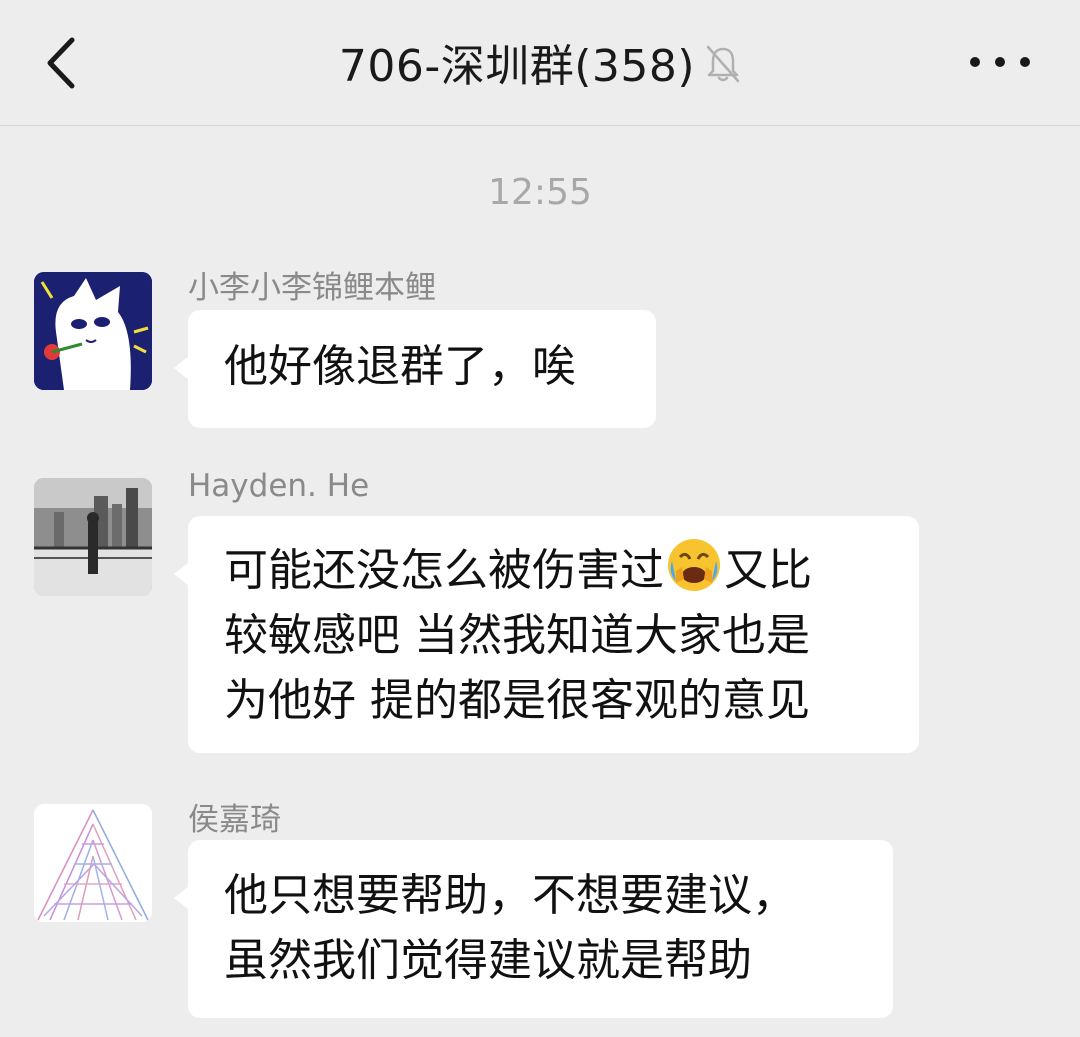 The width and height of the screenshot is (1080, 1037). What do you see at coordinates (279, 486) in the screenshot?
I see `sender-name: Hayden. He` at bounding box center [279, 486].